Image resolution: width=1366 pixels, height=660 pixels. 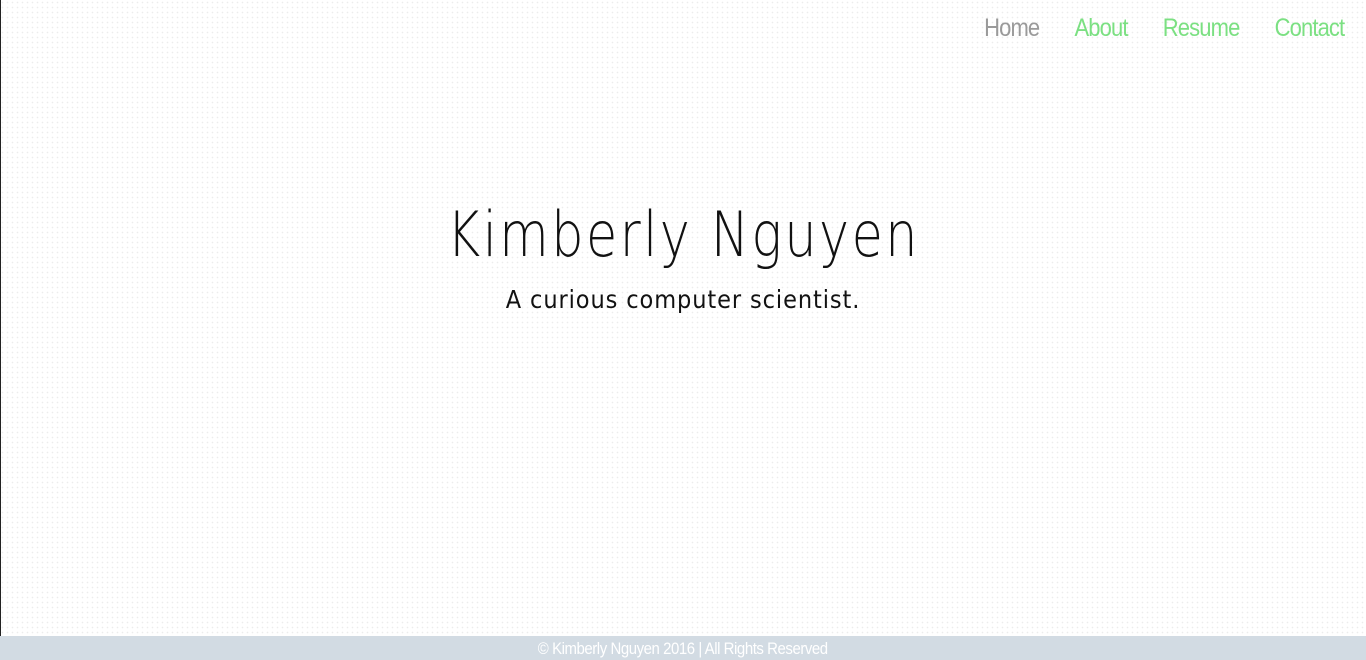 What do you see at coordinates (683, 234) in the screenshot?
I see `hero-name: Kimberly Nguyen` at bounding box center [683, 234].